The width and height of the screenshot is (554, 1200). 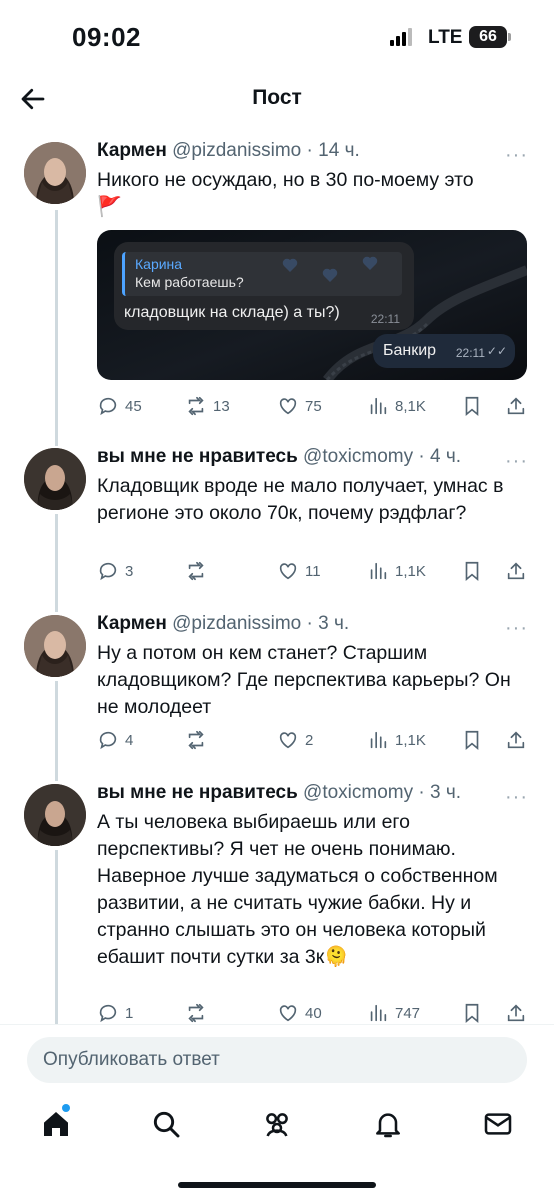 I want to click on notification-dot, so click(x=66, y=1108).